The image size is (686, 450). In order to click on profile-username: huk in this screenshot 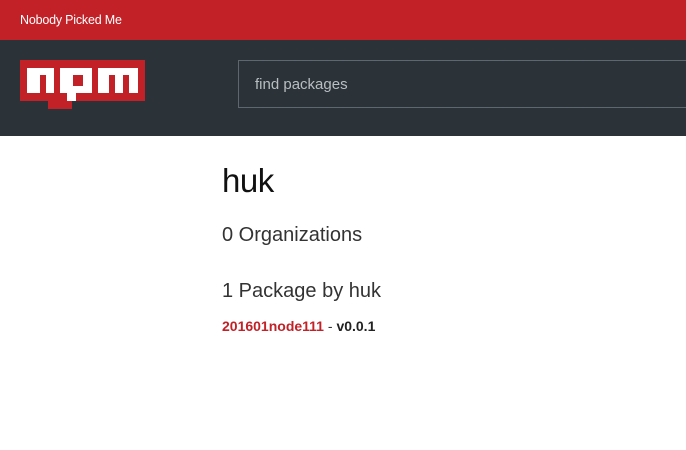, I will do `click(248, 180)`.